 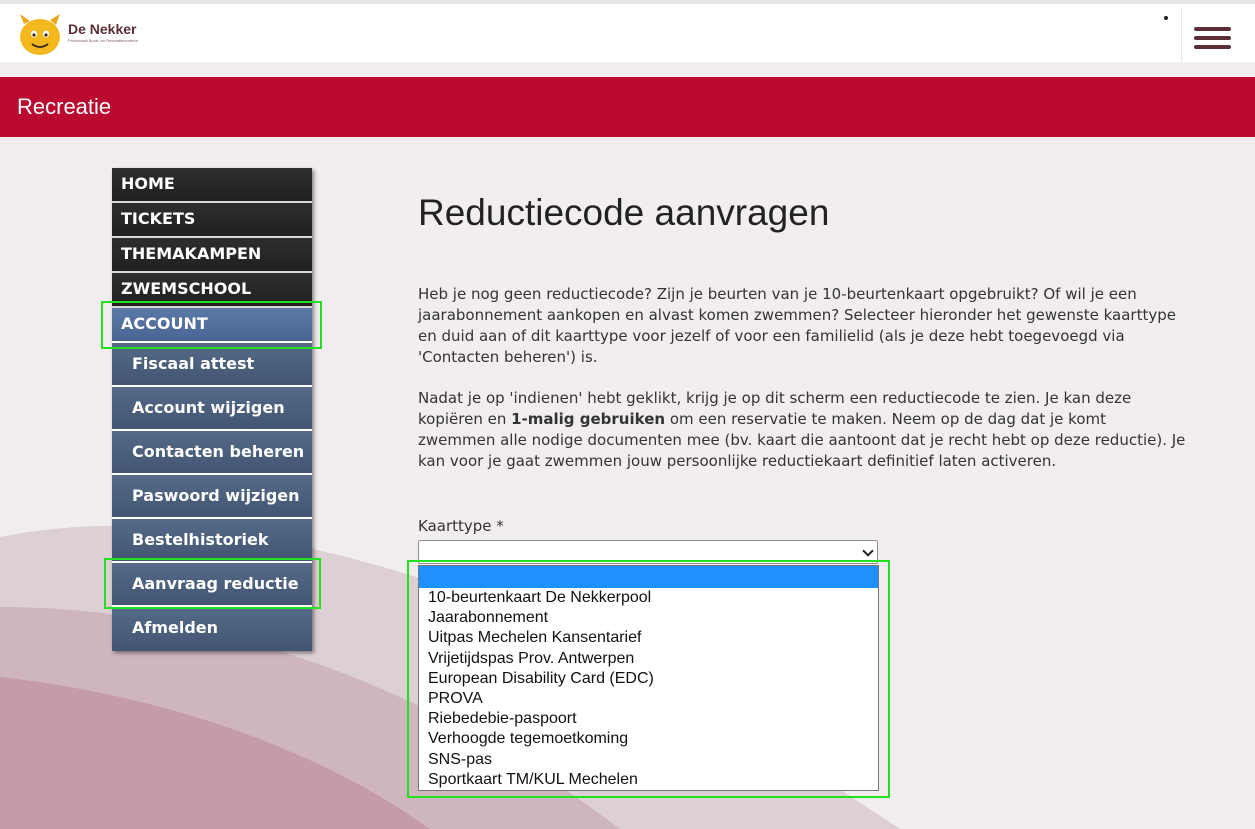 I want to click on dropdown-option: SNS-pas, so click(x=648, y=760).